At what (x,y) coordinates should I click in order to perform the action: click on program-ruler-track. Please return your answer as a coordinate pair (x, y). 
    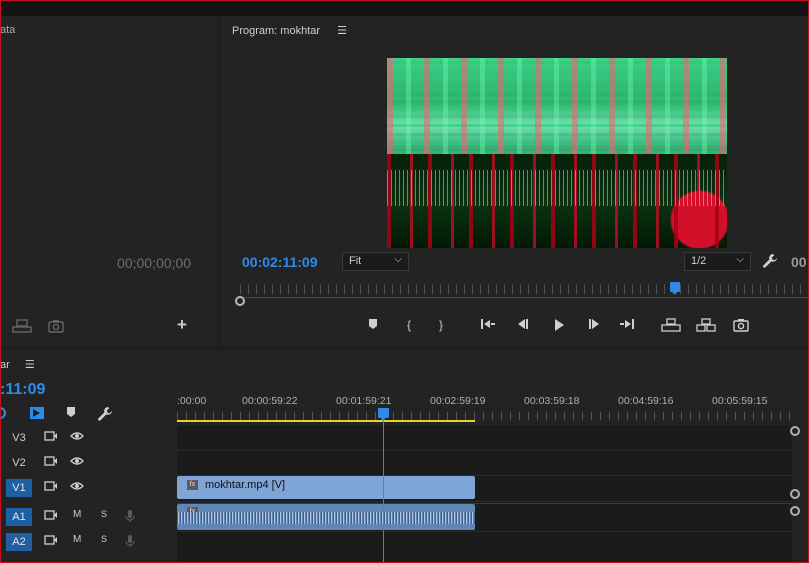
    Looking at the image, I should click on (524, 297).